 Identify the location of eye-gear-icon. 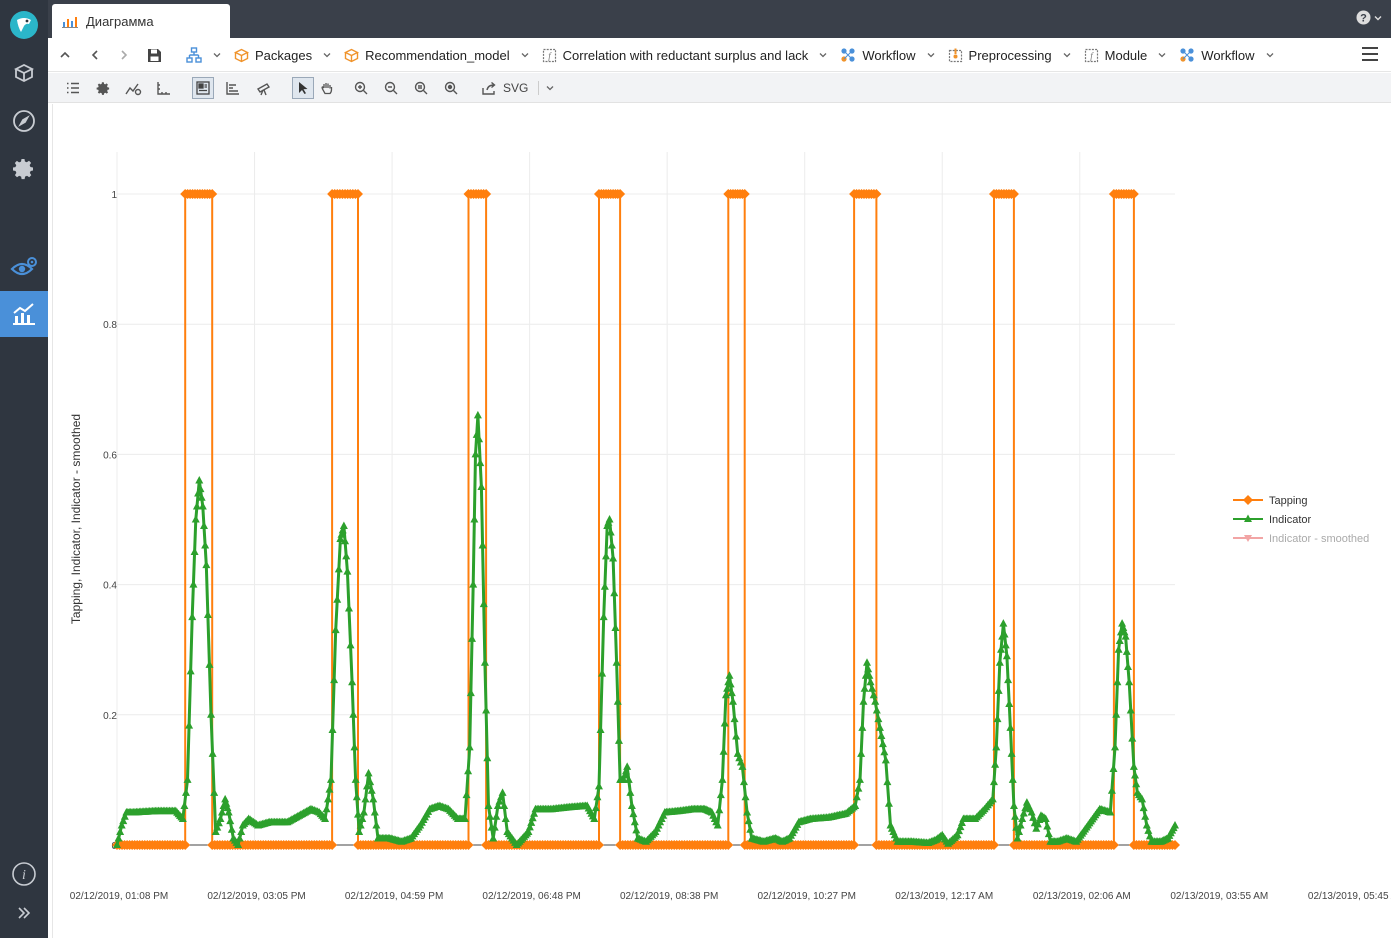
(24, 267).